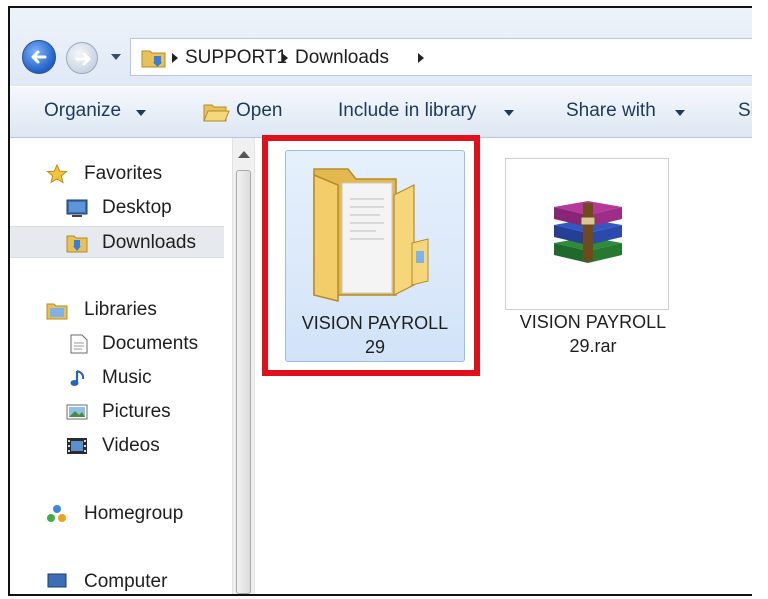 This screenshot has height=599, width=768. I want to click on pictures-icon, so click(77, 412).